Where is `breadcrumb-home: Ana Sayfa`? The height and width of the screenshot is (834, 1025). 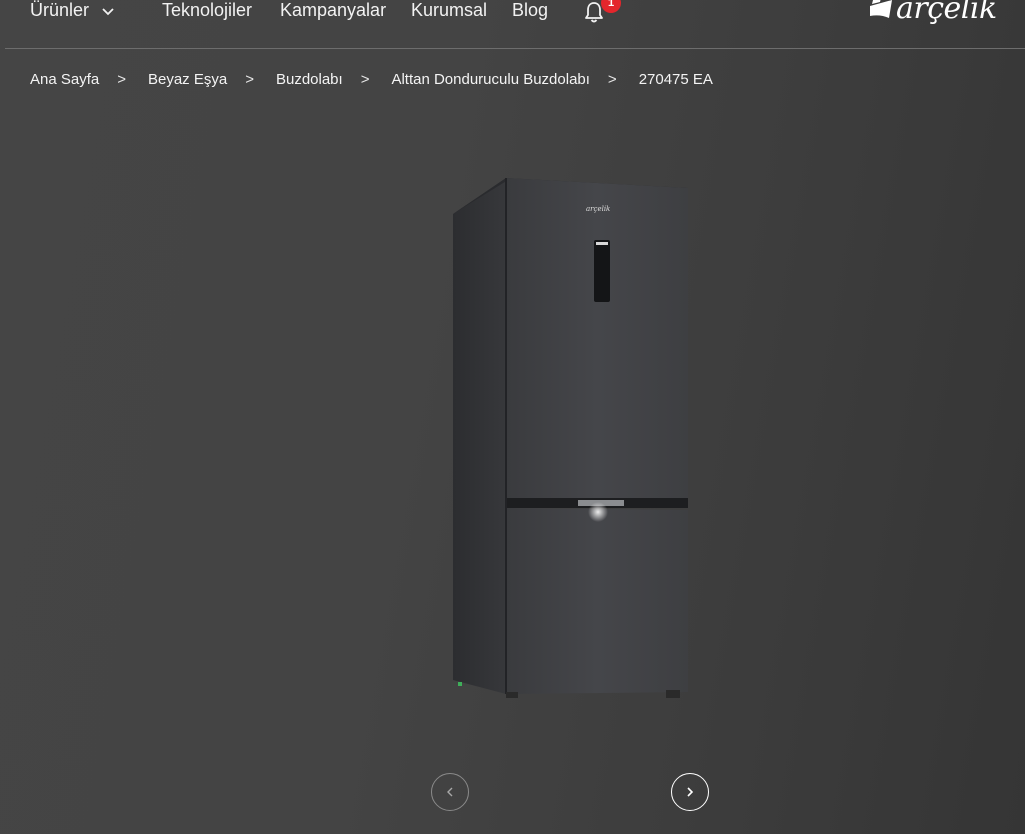 breadcrumb-home: Ana Sayfa is located at coordinates (64, 79).